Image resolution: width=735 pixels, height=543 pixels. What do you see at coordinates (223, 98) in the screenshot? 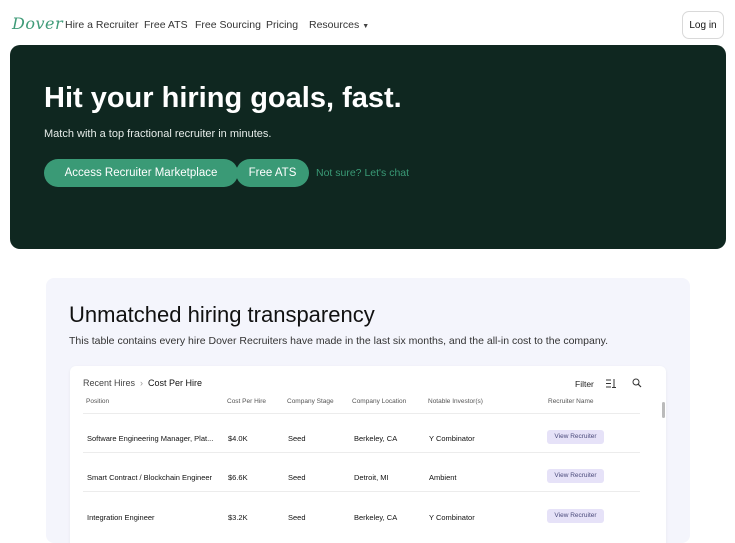
I see `hero-title: Hit your hiring goals, fast.` at bounding box center [223, 98].